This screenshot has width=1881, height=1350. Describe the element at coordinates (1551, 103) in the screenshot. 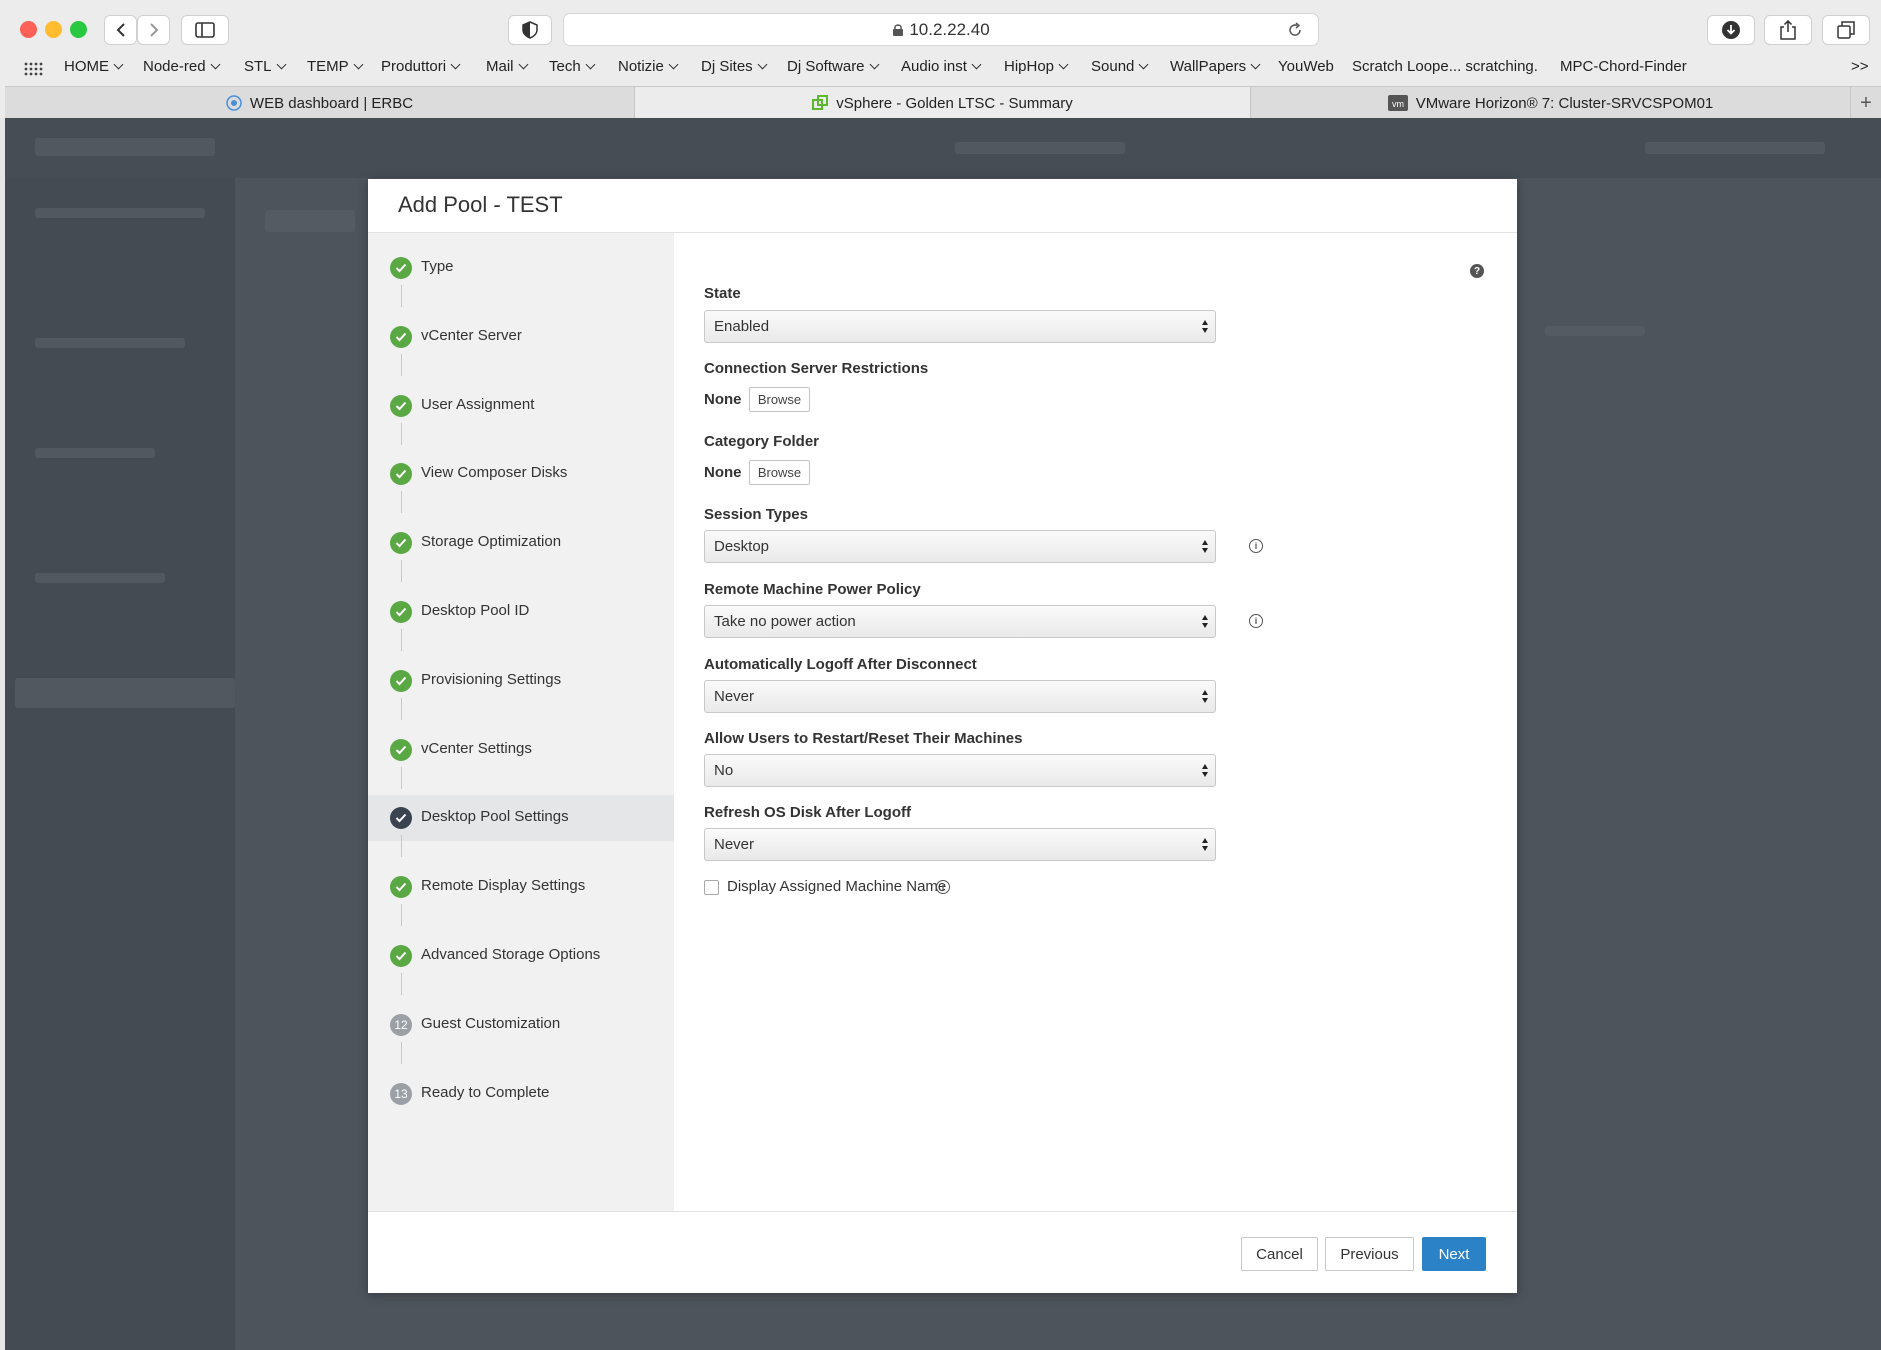

I see `tab-vmware-horizon: vm VMware Horizon® 7: Cluster-SRVCSPOM01` at that location.